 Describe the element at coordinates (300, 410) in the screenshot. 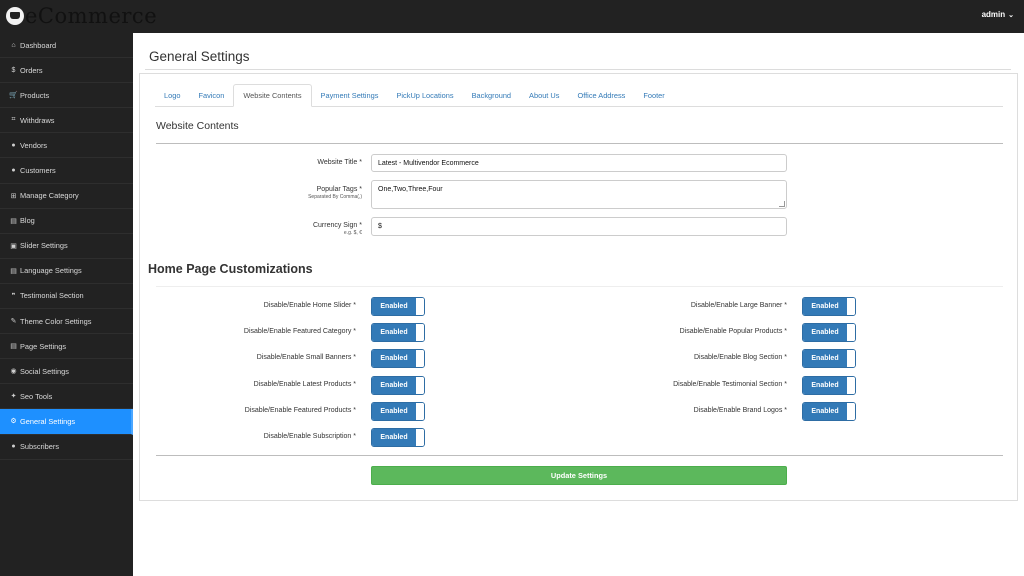

I see `toggle-label: Disable/Enable Featured Products *` at that location.